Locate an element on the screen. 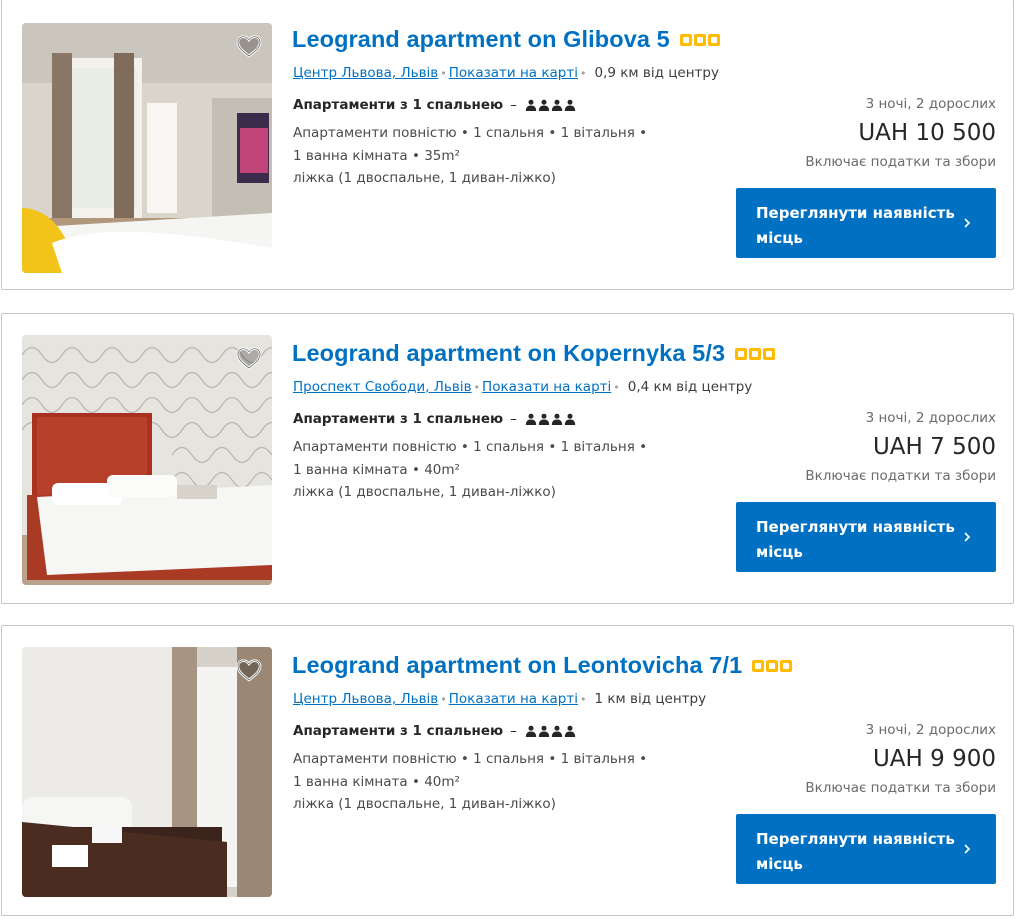 The image size is (1015, 919). property-title: Leogrand apartment on Leontovicha 7/1 is located at coordinates (517, 665).